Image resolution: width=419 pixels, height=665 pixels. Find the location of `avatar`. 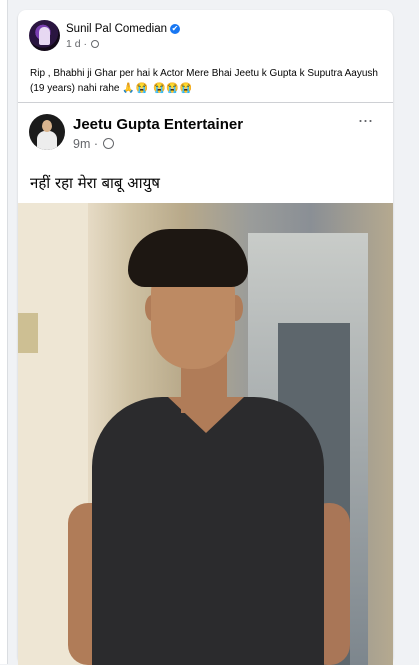

avatar is located at coordinates (44, 35).